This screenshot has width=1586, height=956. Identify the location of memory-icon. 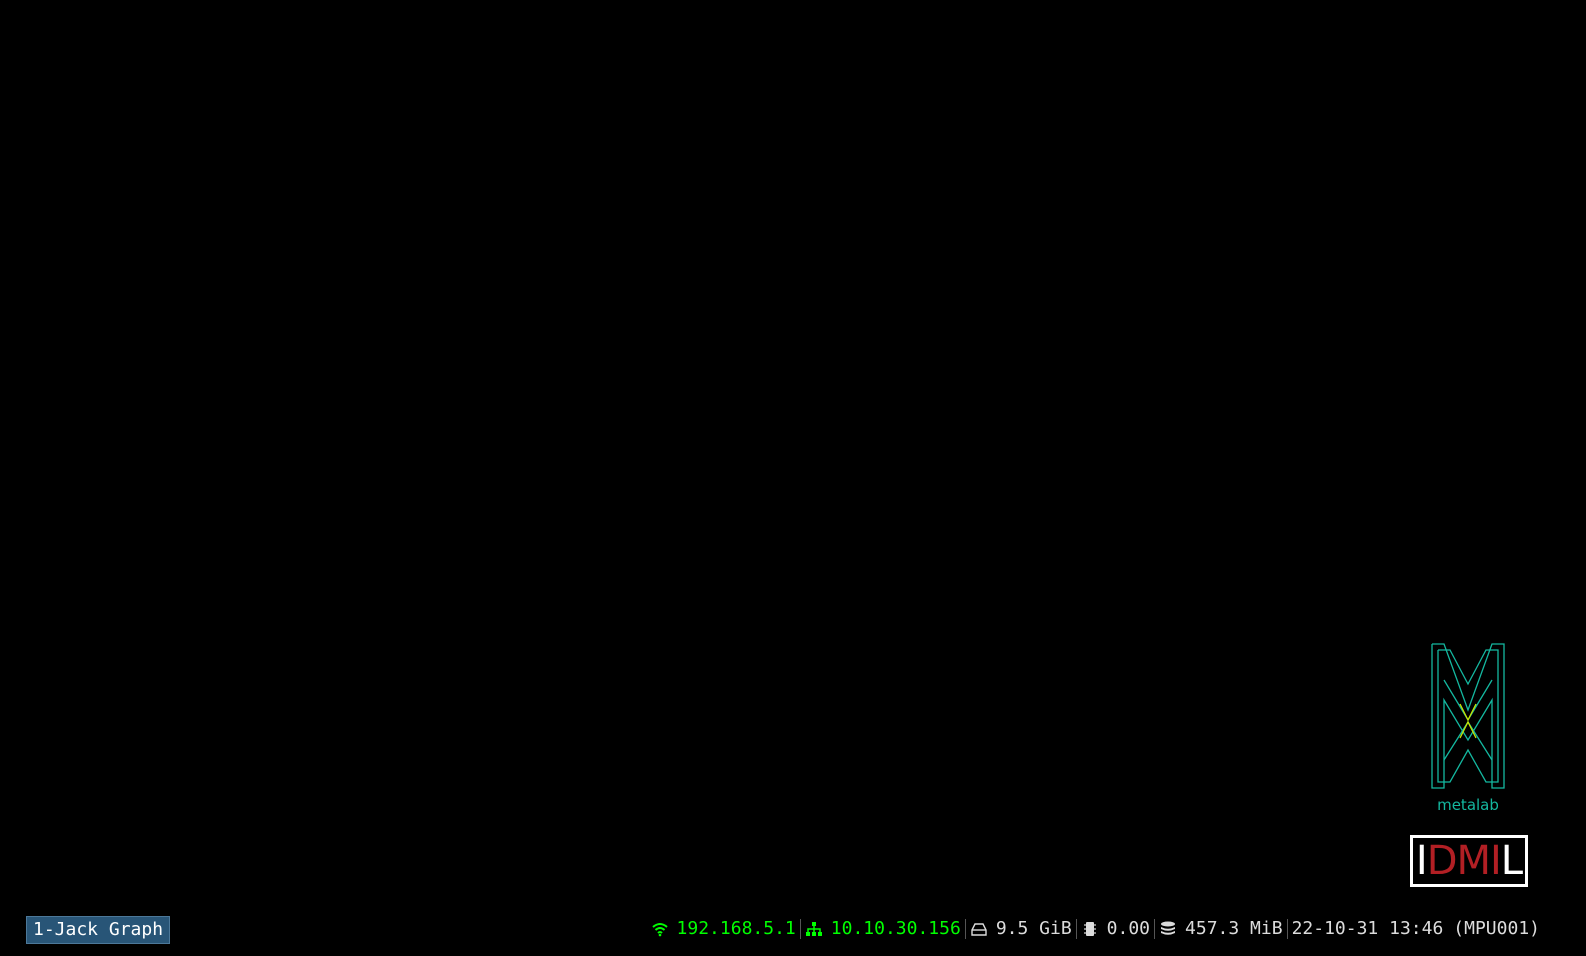
(1168, 929).